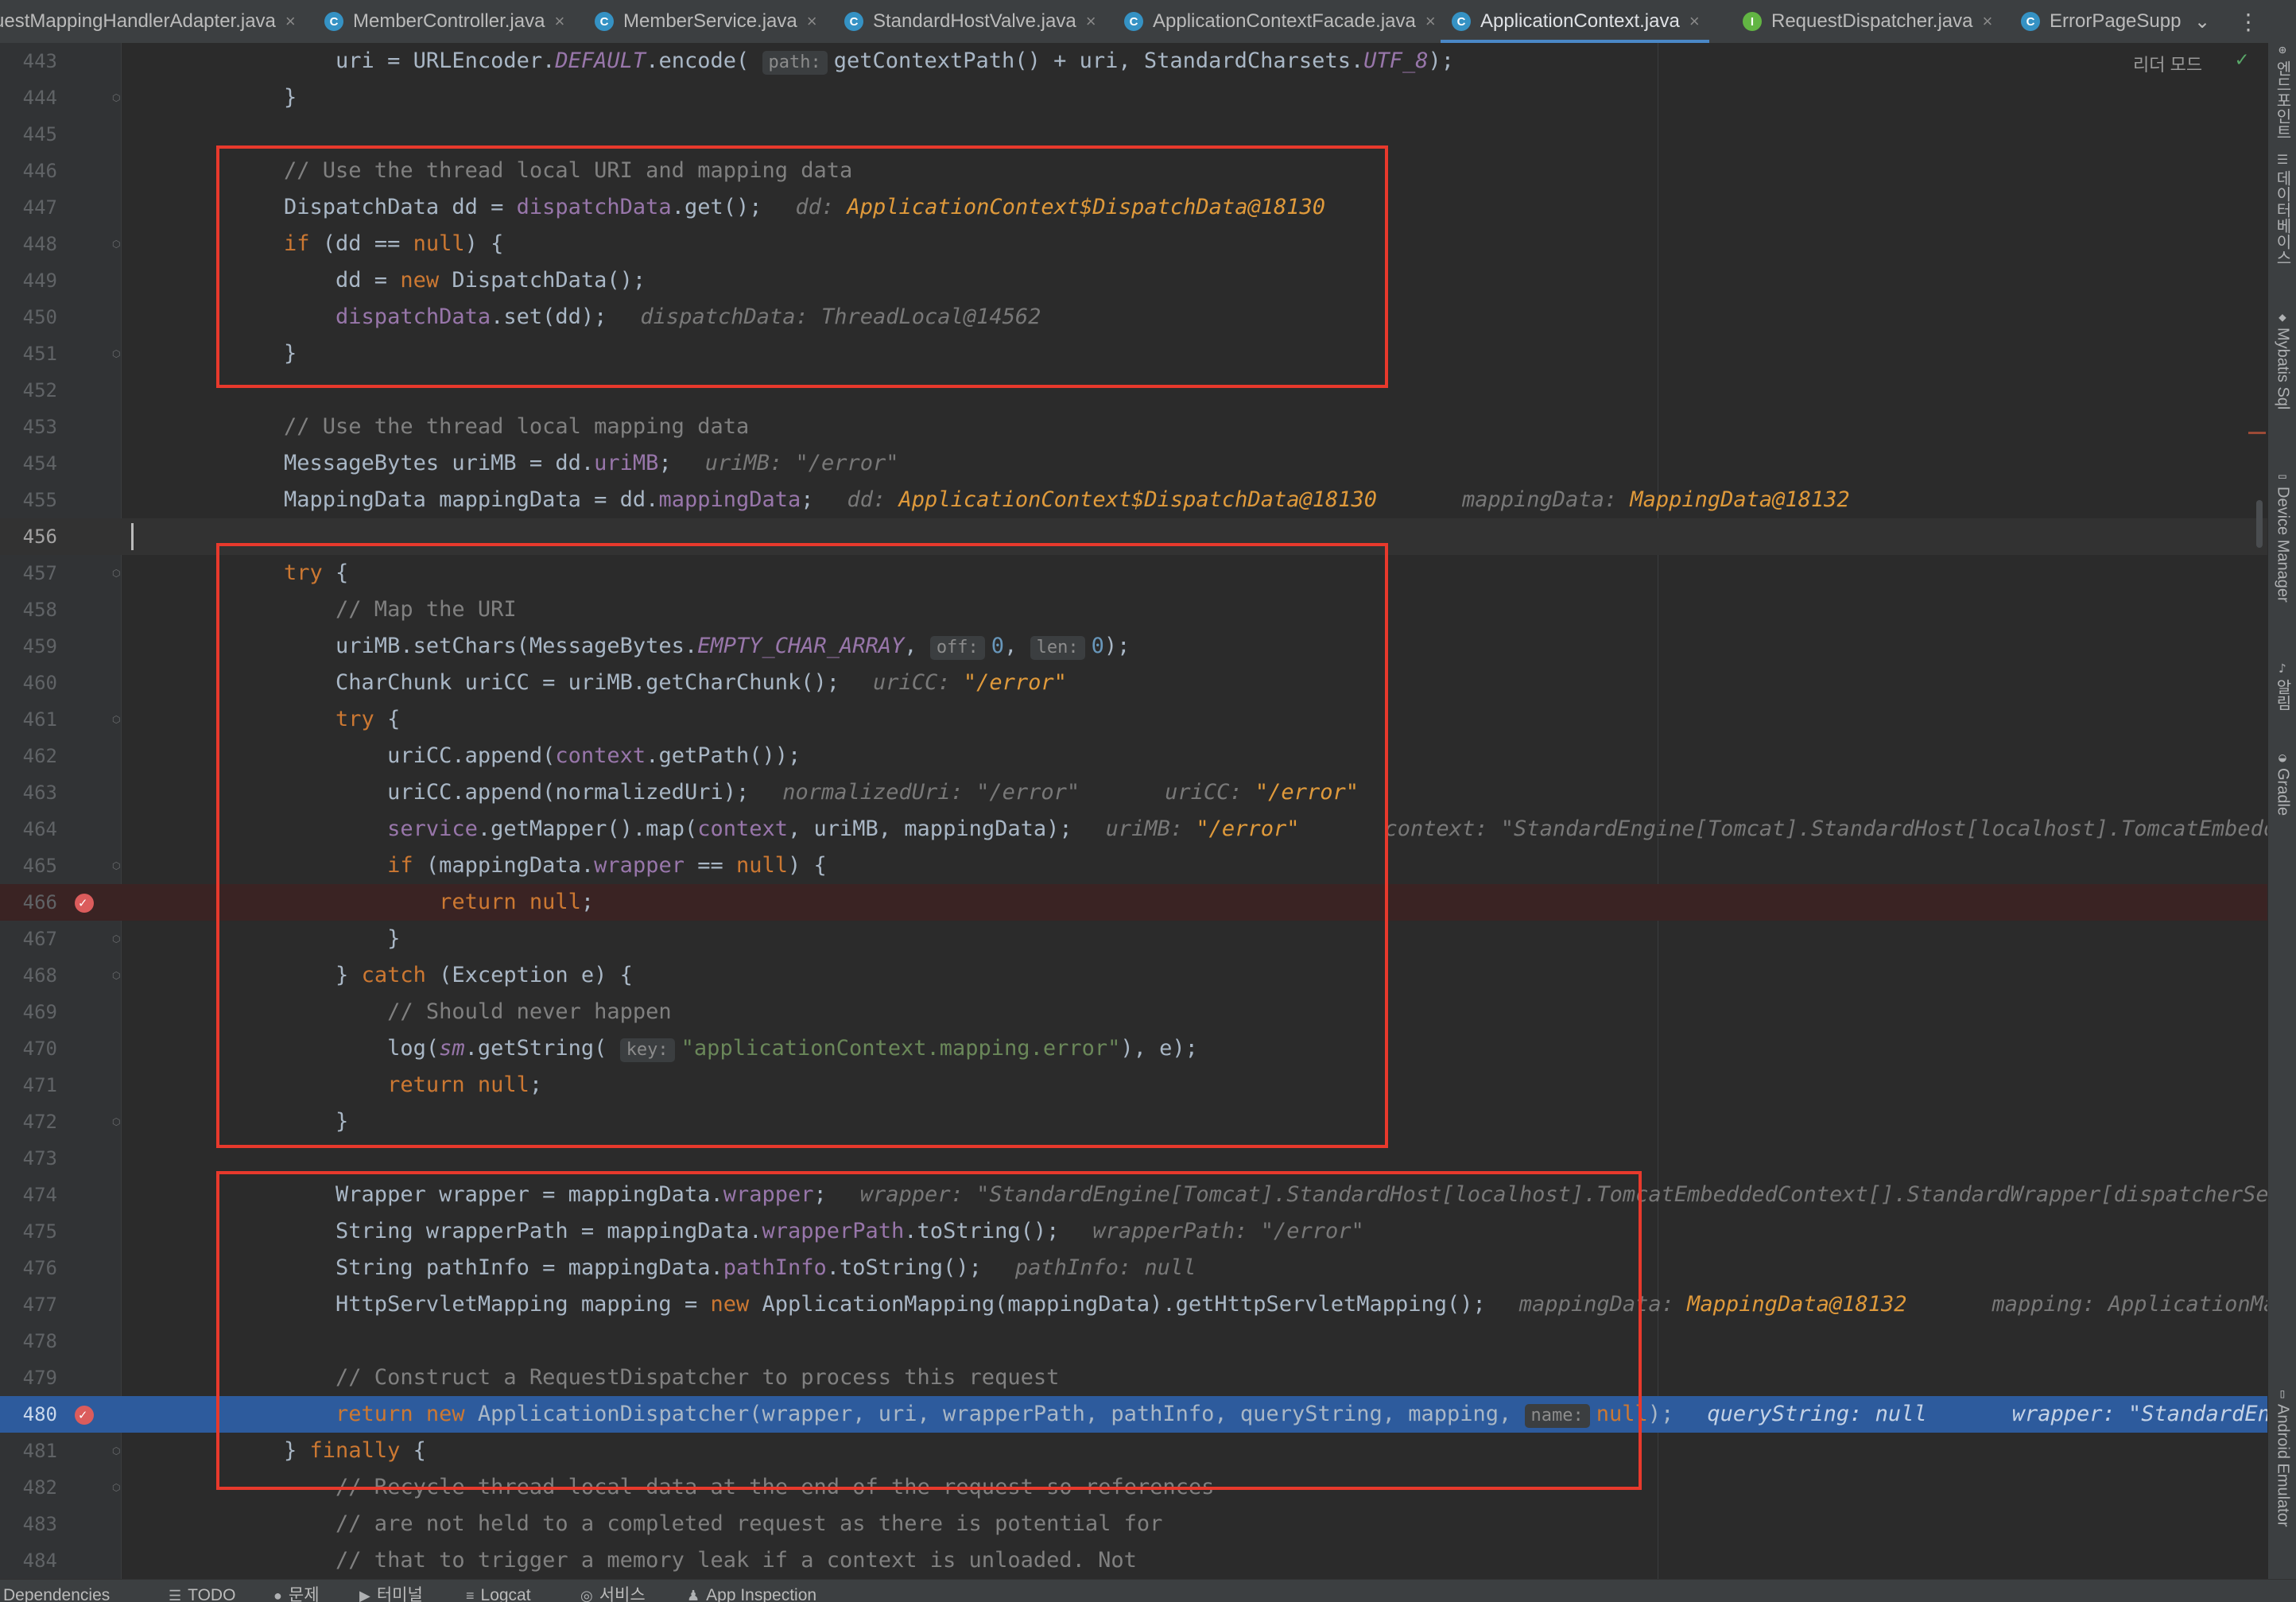 The width and height of the screenshot is (2296, 1602). Describe the element at coordinates (28, 1085) in the screenshot. I see `line-number: 471` at that location.